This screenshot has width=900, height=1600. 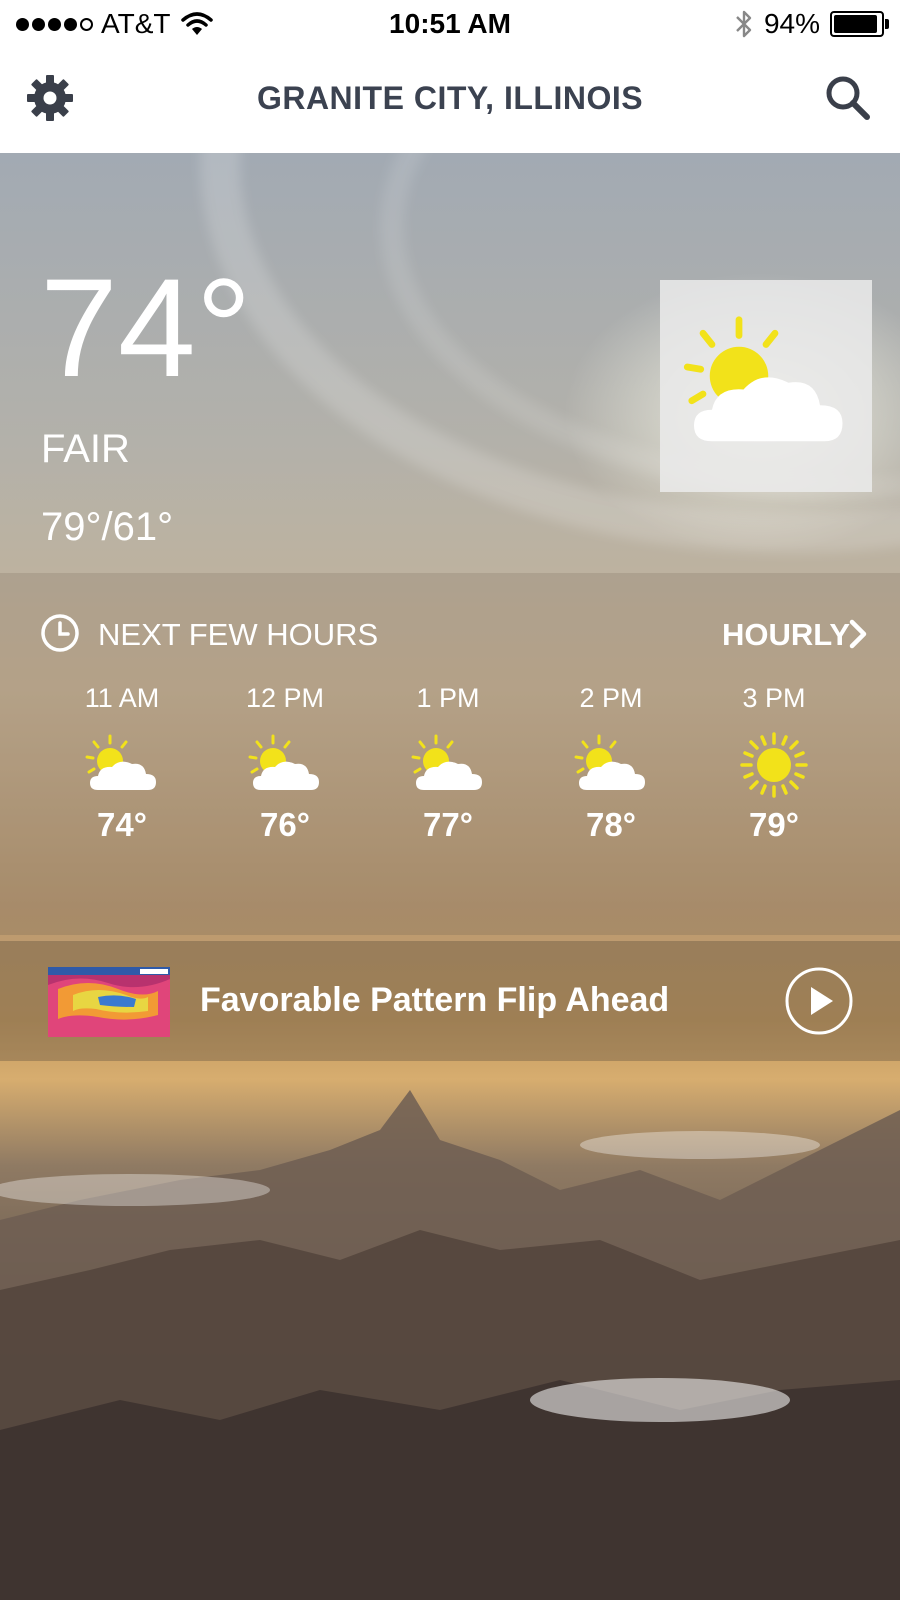 What do you see at coordinates (858, 634) in the screenshot?
I see `chevron-right-icon` at bounding box center [858, 634].